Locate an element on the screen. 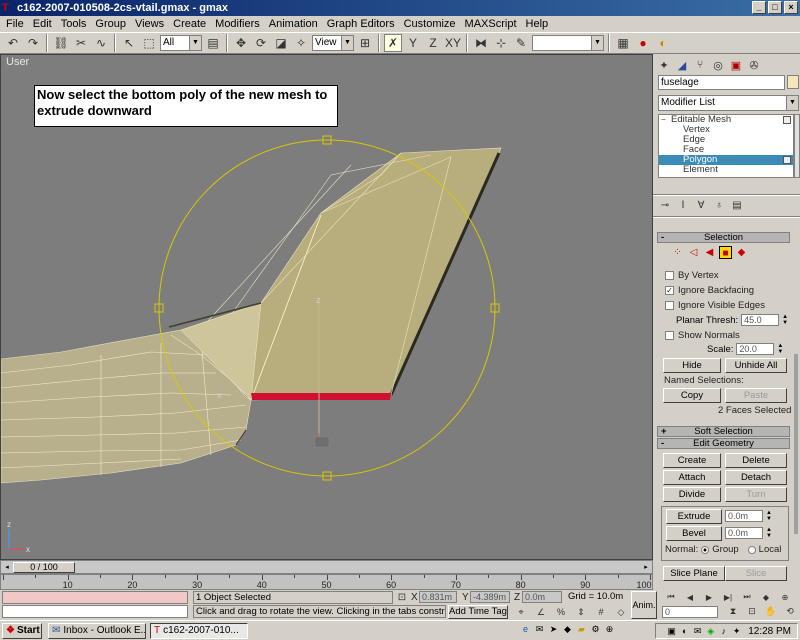 The image size is (800, 640). unlink-icon: ✂ is located at coordinates (81, 43).